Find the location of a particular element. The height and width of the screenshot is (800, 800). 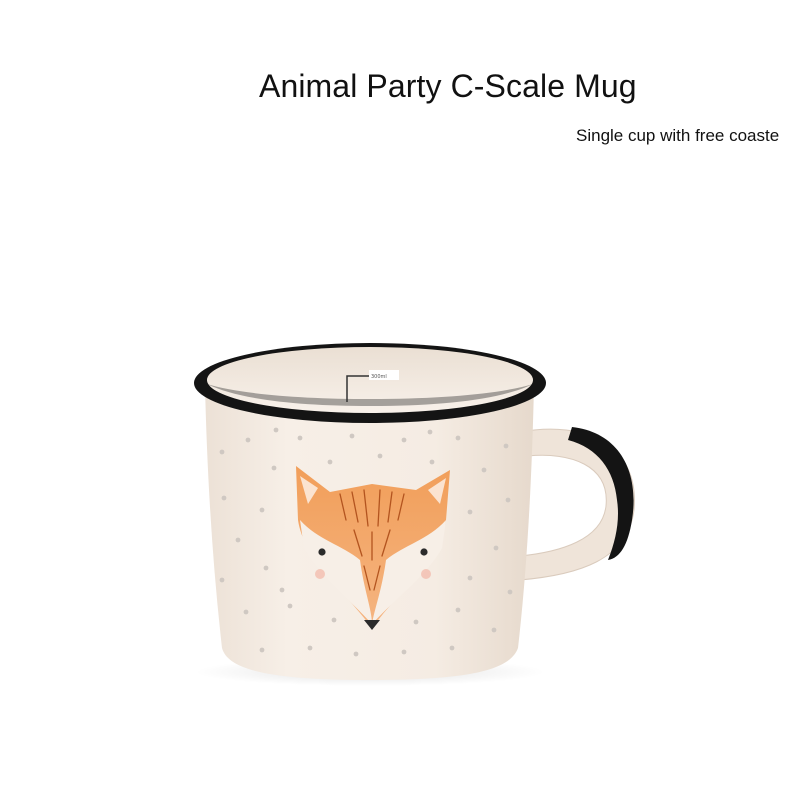

mug-rim is located at coordinates (370, 383).